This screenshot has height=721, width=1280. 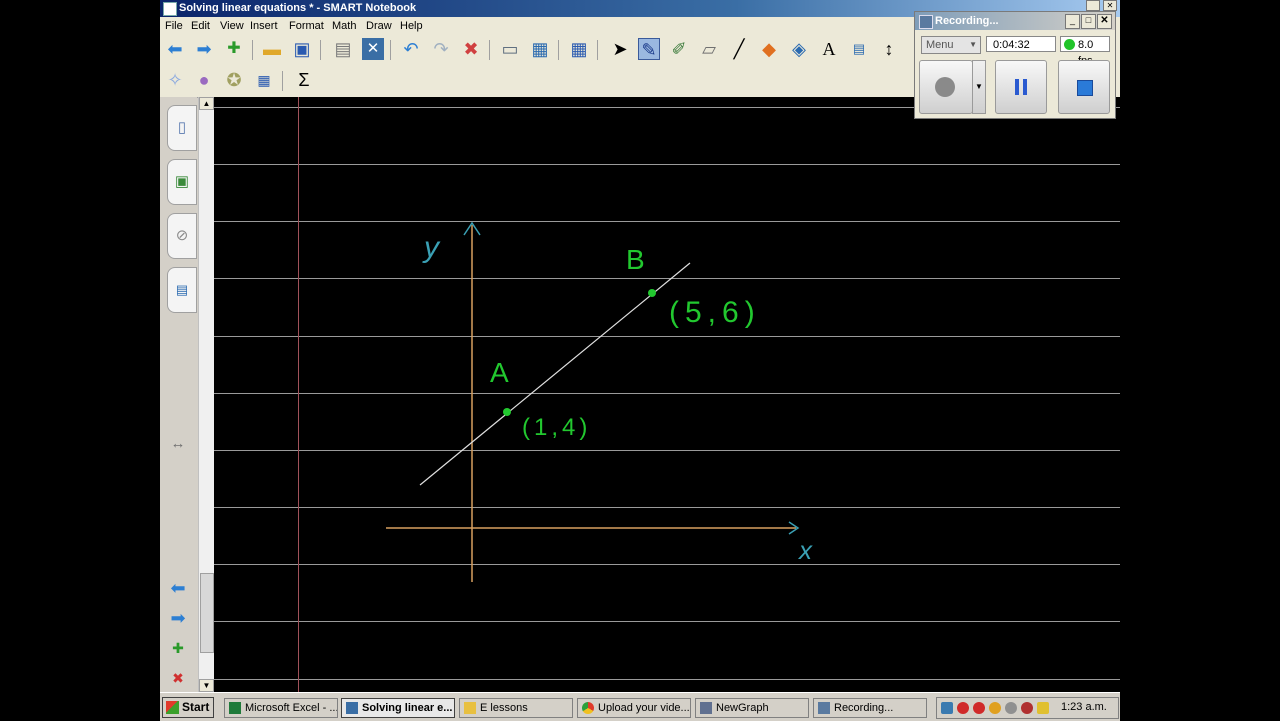 What do you see at coordinates (206, 685) in the screenshot?
I see `scroll-down-icon: ▼` at bounding box center [206, 685].